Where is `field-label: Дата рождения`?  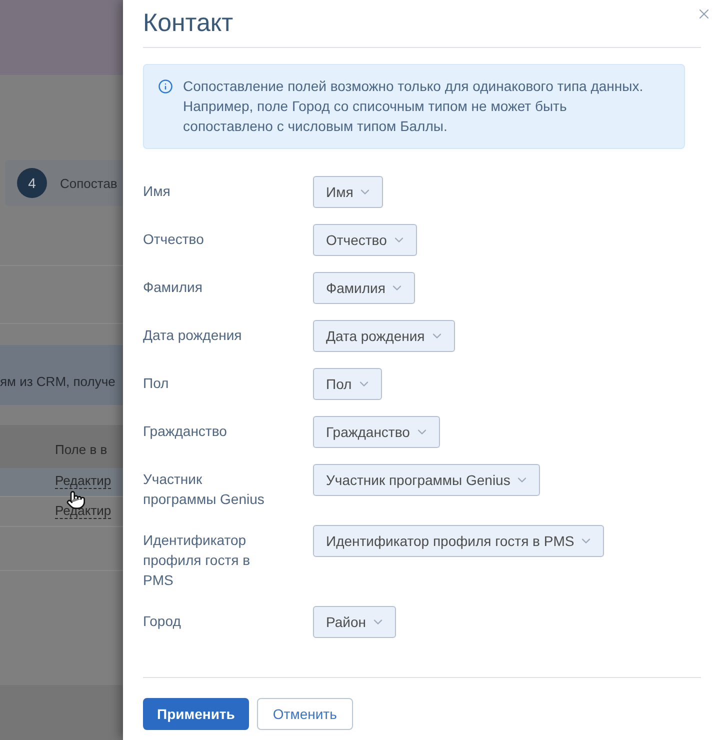
field-label: Дата рождения is located at coordinates (193, 335).